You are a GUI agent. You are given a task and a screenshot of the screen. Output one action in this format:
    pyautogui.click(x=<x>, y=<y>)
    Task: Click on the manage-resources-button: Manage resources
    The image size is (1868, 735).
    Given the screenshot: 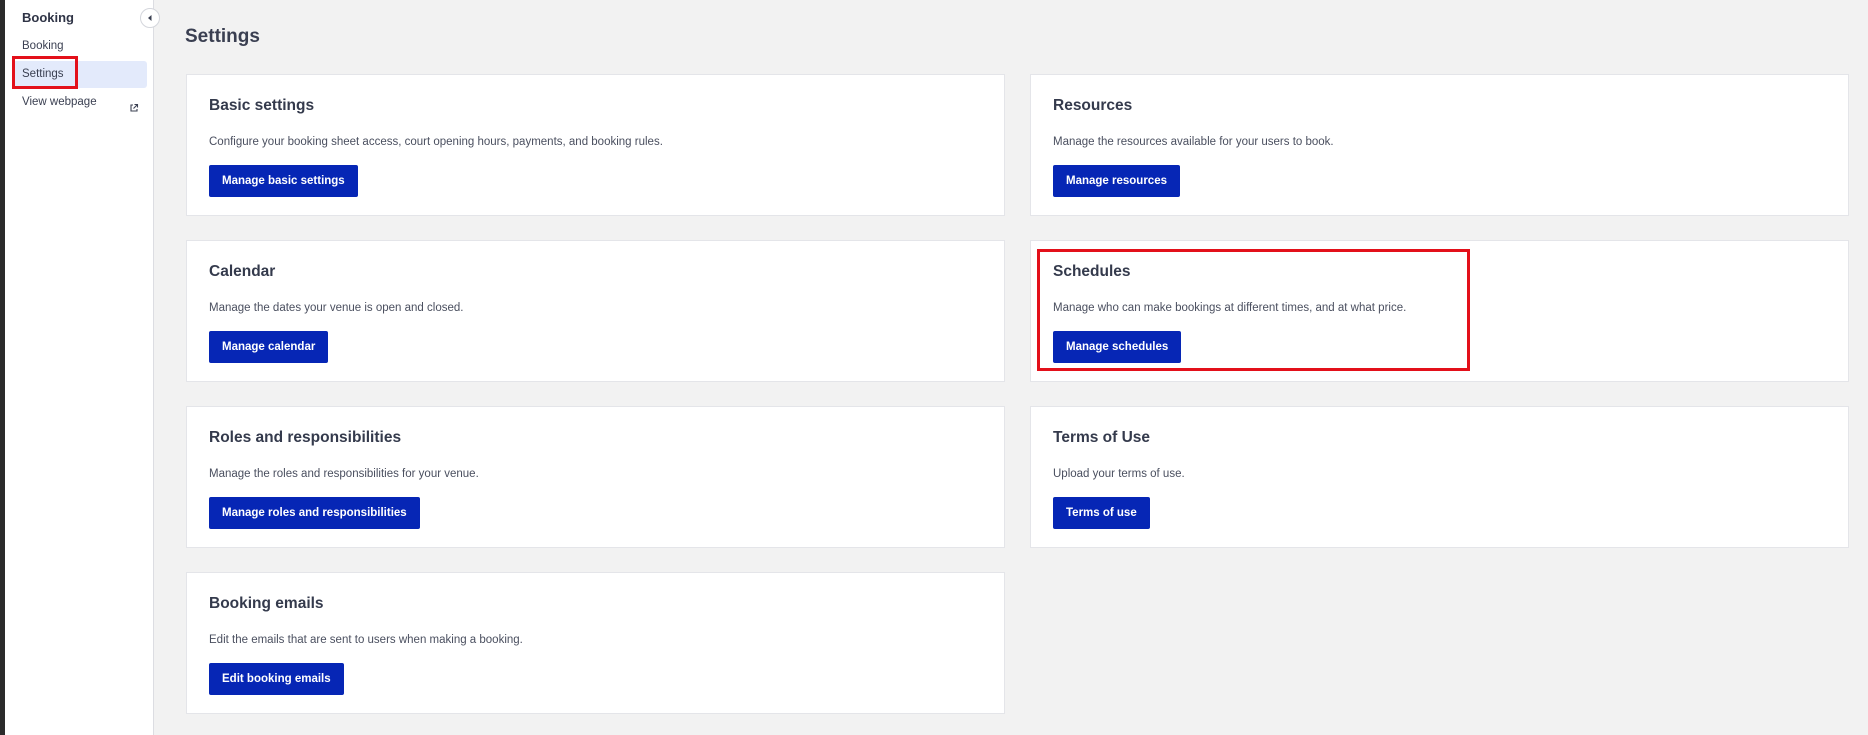 What is the action you would take?
    pyautogui.click(x=1116, y=181)
    